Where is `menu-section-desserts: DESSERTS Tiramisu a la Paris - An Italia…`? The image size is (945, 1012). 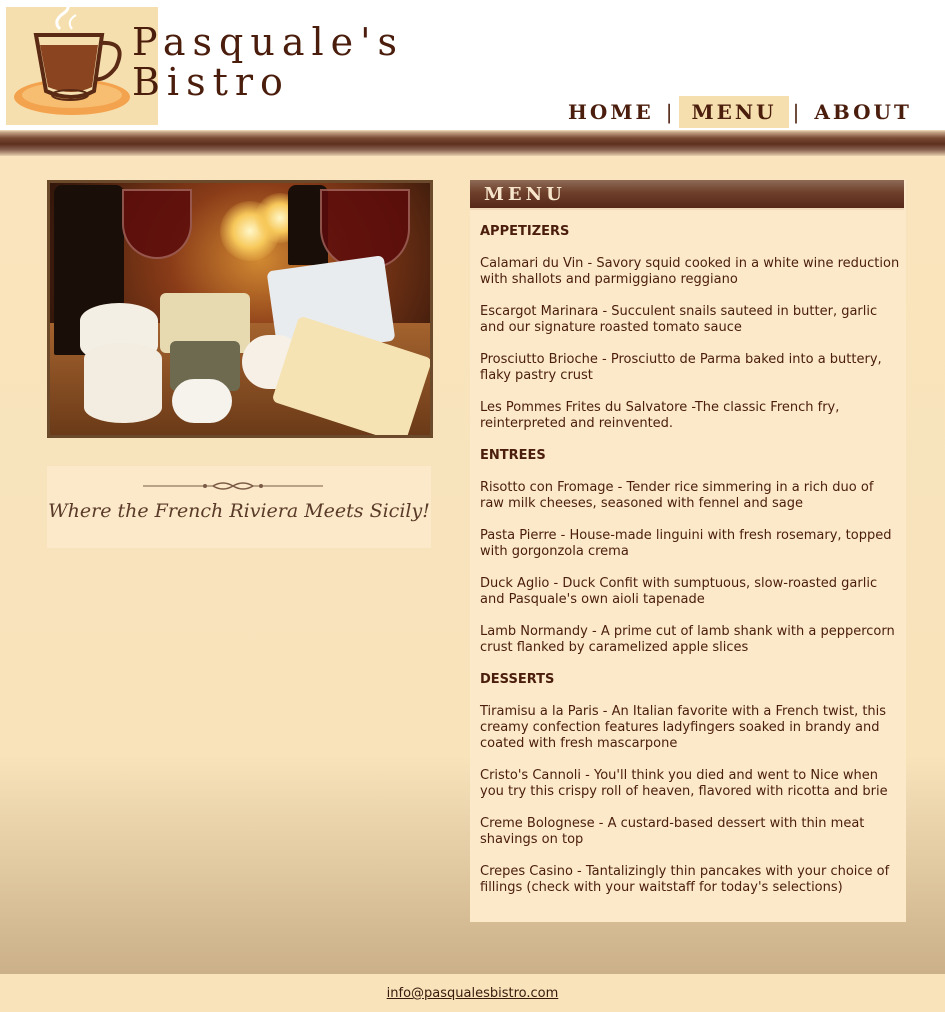
menu-section-desserts: DESSERTS Tiramisu a la Paris - An Italia… is located at coordinates (690, 784).